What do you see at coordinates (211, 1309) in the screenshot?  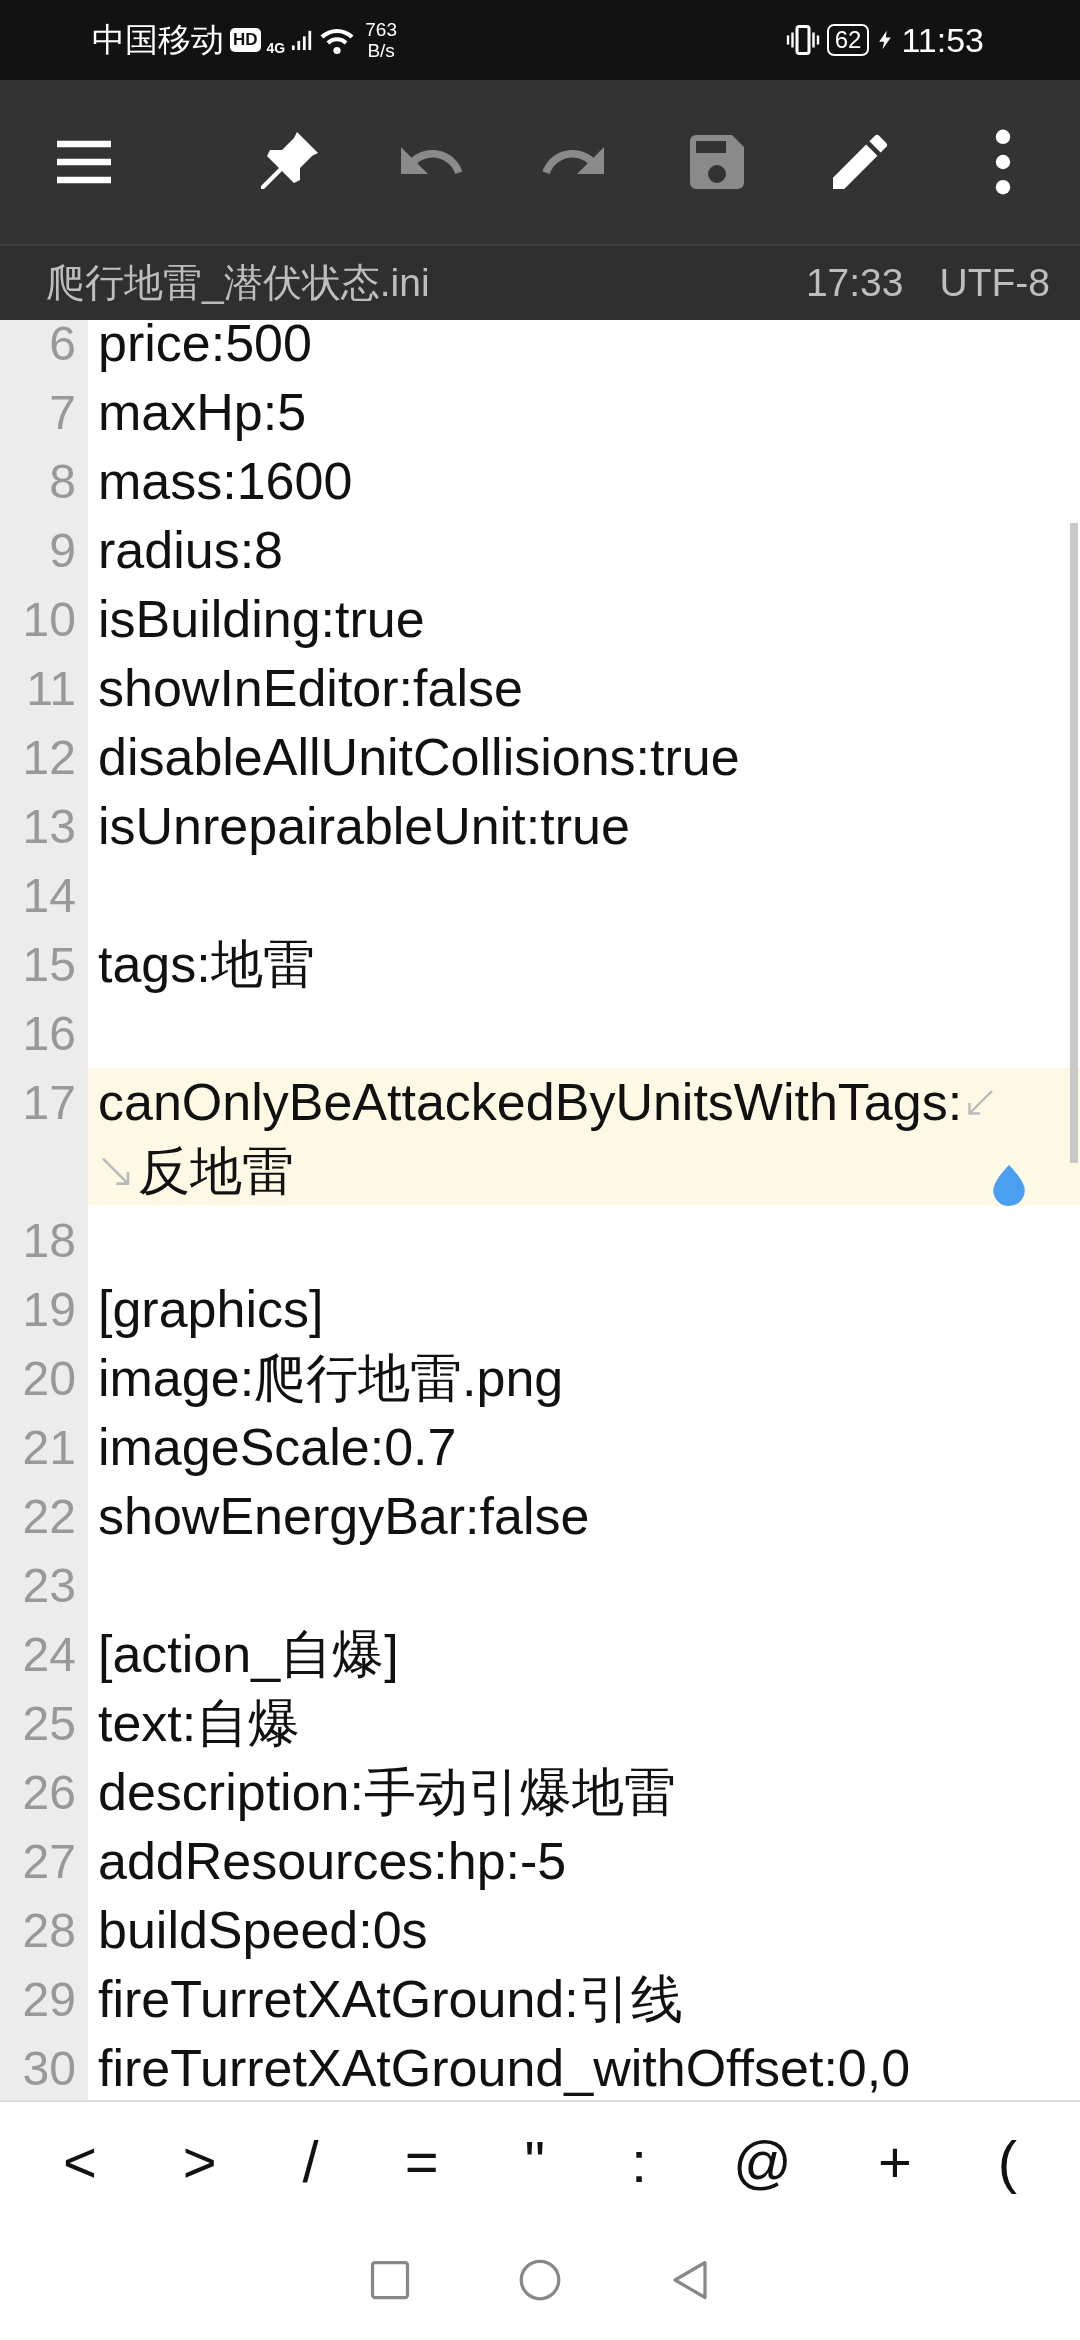 I see `code-text: [graphics]` at bounding box center [211, 1309].